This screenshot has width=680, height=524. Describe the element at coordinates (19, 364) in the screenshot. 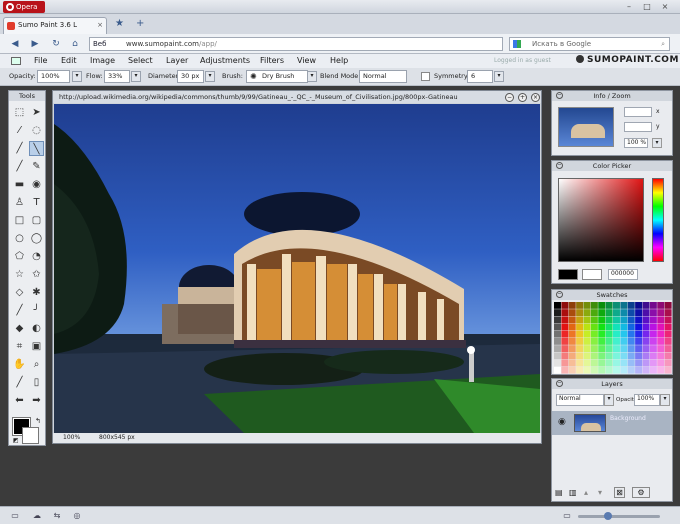

I see `hand-icon: ✋` at that location.